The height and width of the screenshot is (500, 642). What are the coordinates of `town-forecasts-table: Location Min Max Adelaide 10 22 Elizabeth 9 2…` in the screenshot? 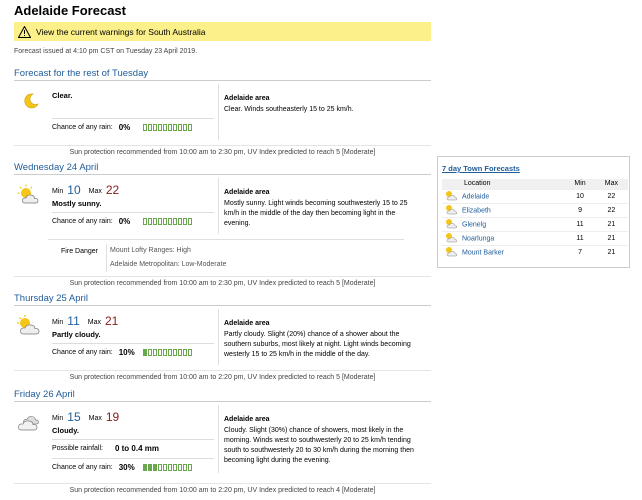 It's located at (535, 219).